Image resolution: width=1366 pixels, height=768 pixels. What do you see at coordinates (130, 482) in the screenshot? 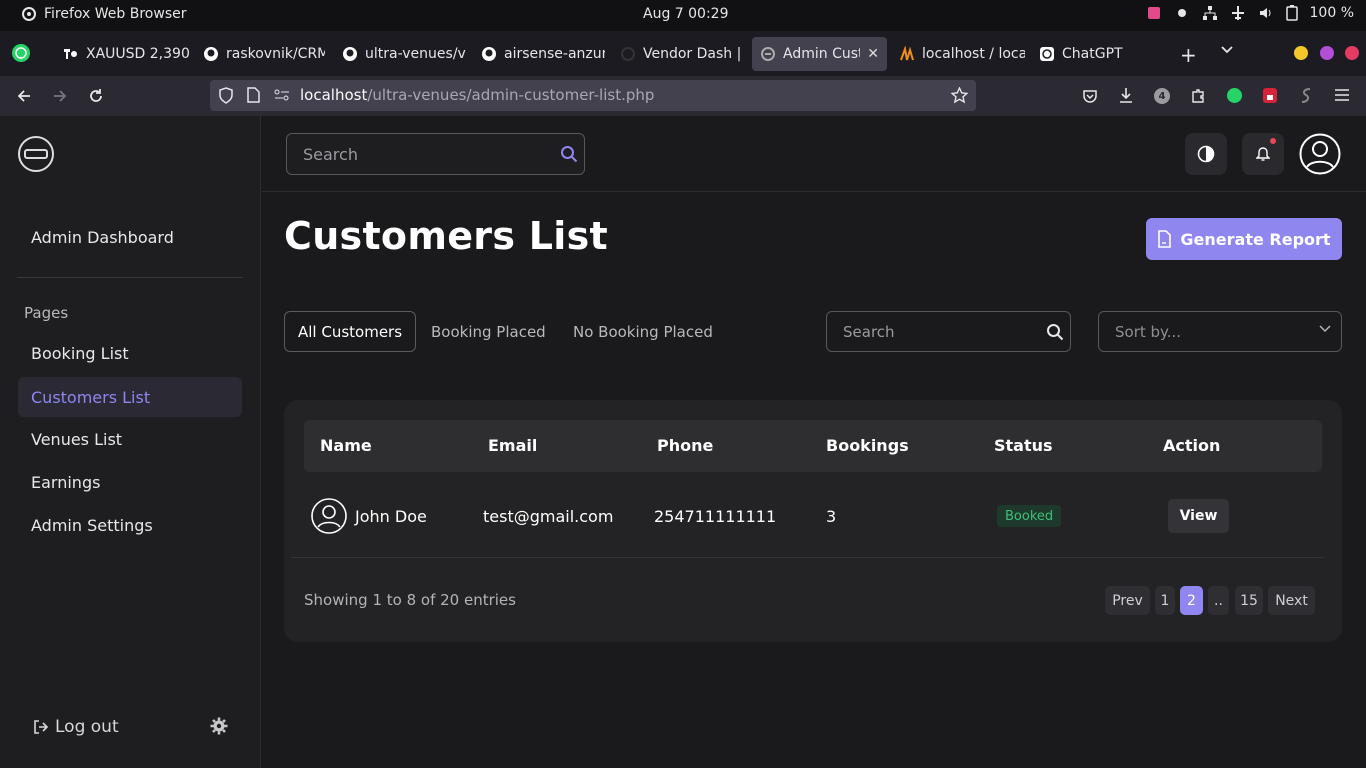
I see `sidebar-item-earnings: Earnings` at bounding box center [130, 482].